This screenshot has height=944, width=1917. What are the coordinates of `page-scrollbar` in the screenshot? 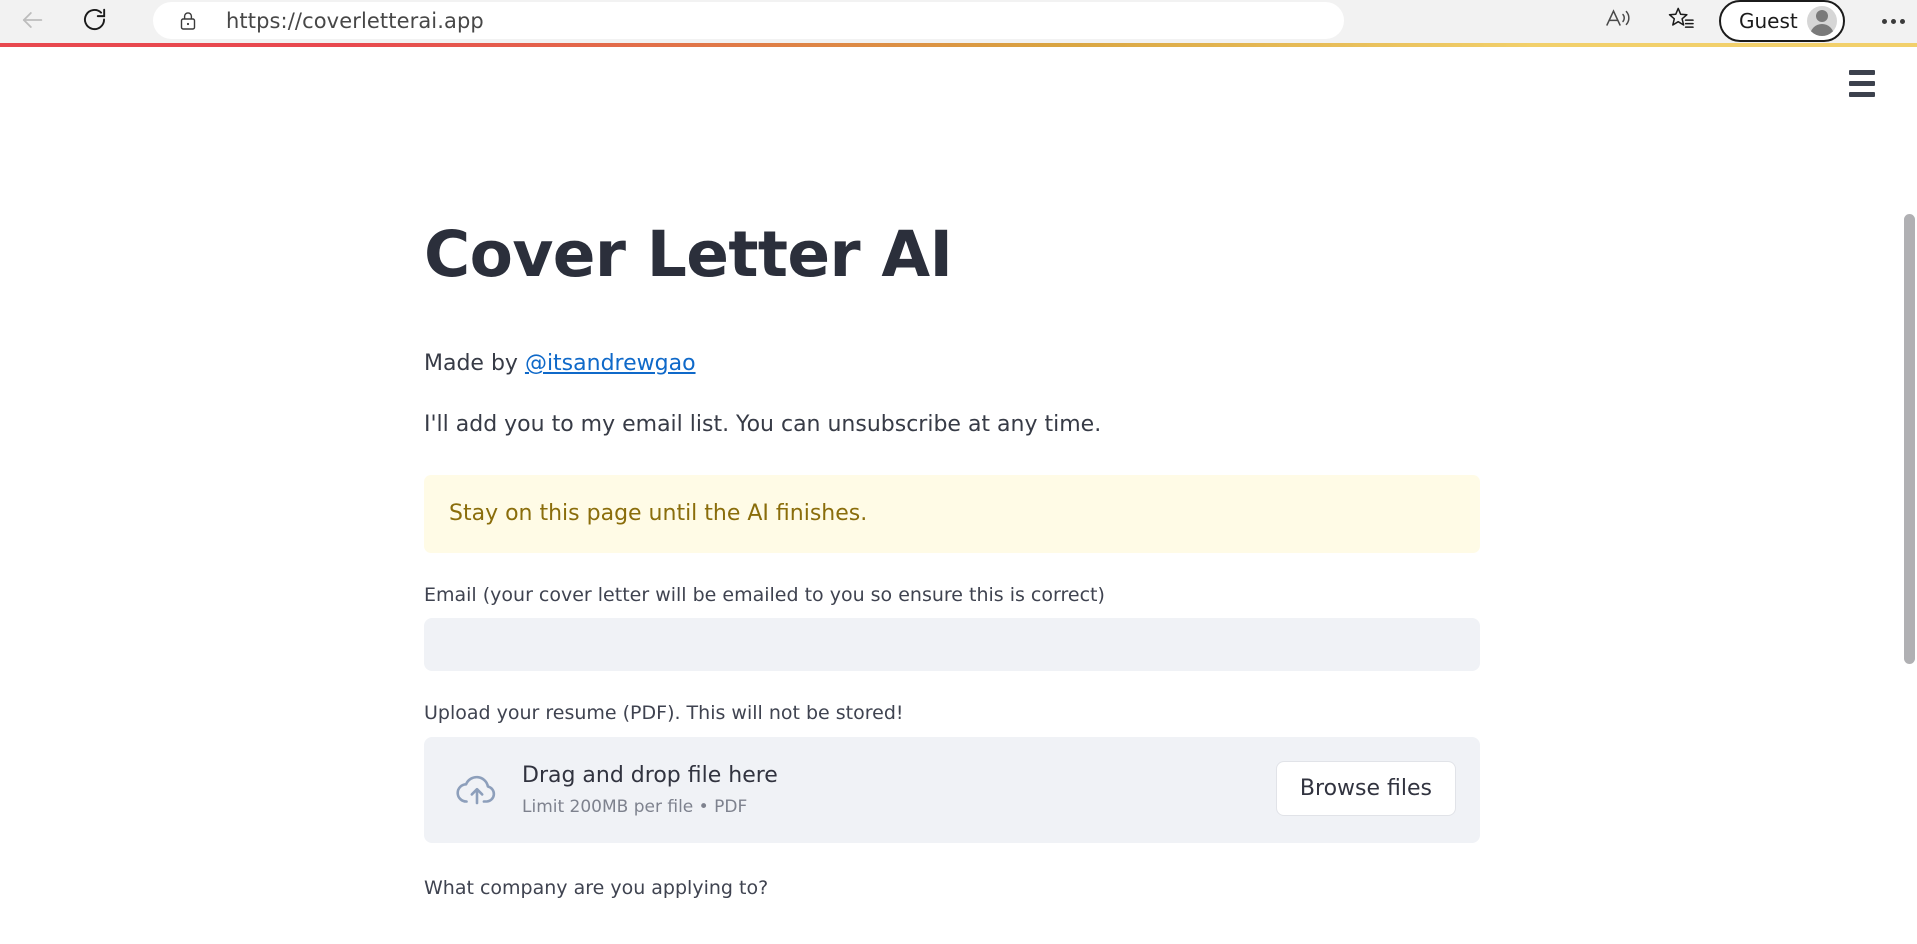 It's located at (1909, 519).